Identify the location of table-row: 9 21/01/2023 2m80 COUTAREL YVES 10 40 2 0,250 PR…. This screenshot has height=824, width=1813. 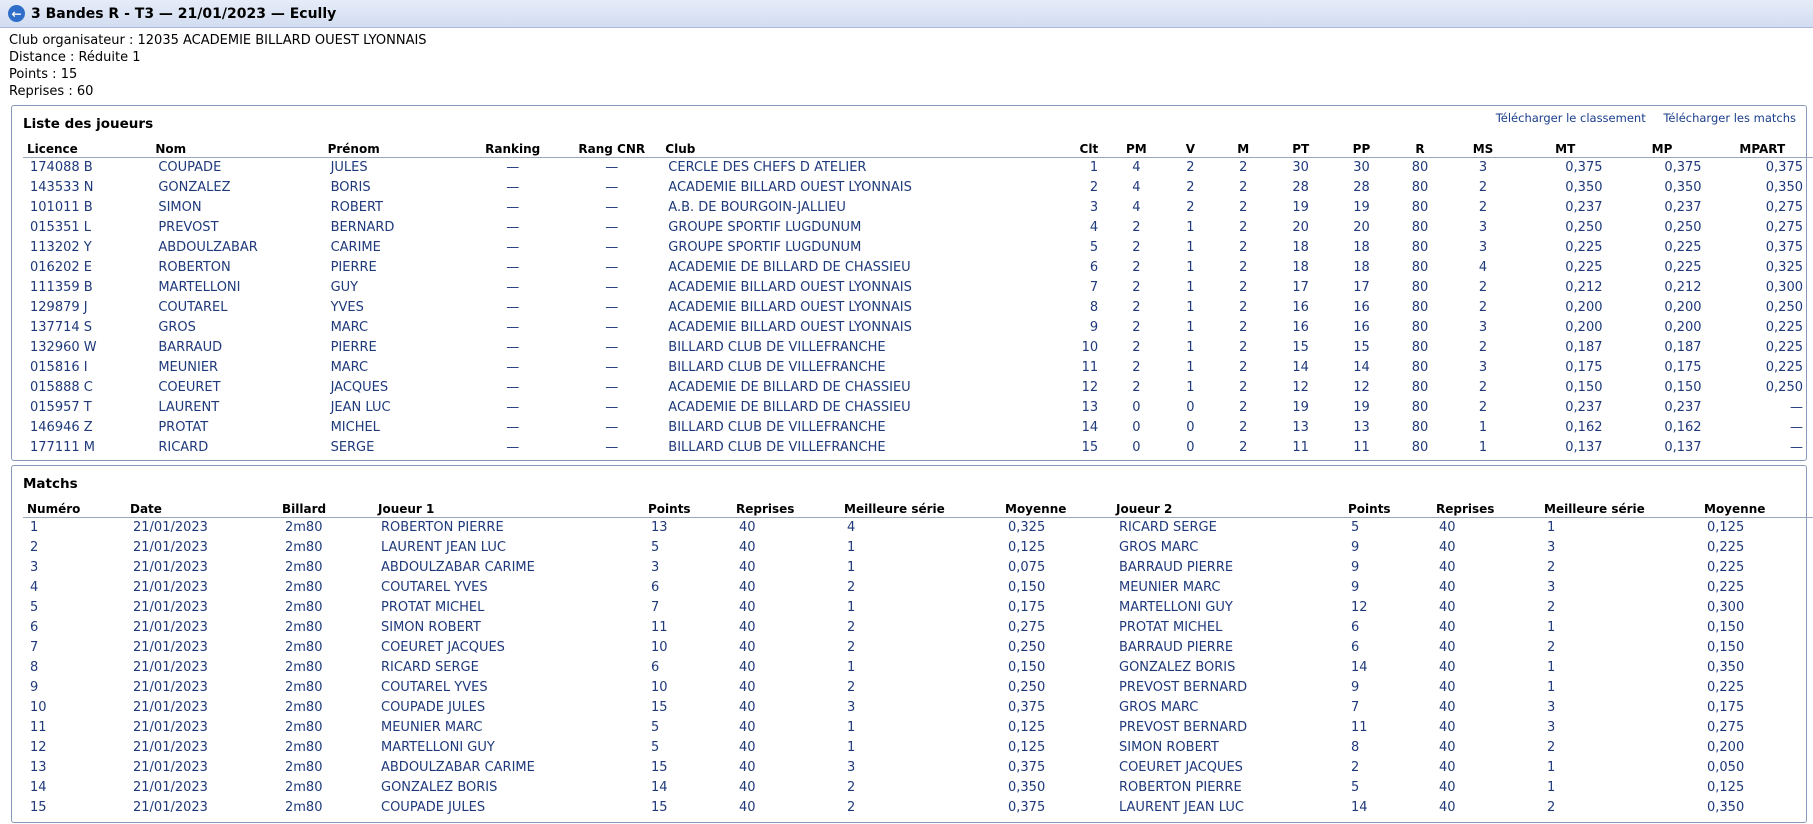
(918, 687).